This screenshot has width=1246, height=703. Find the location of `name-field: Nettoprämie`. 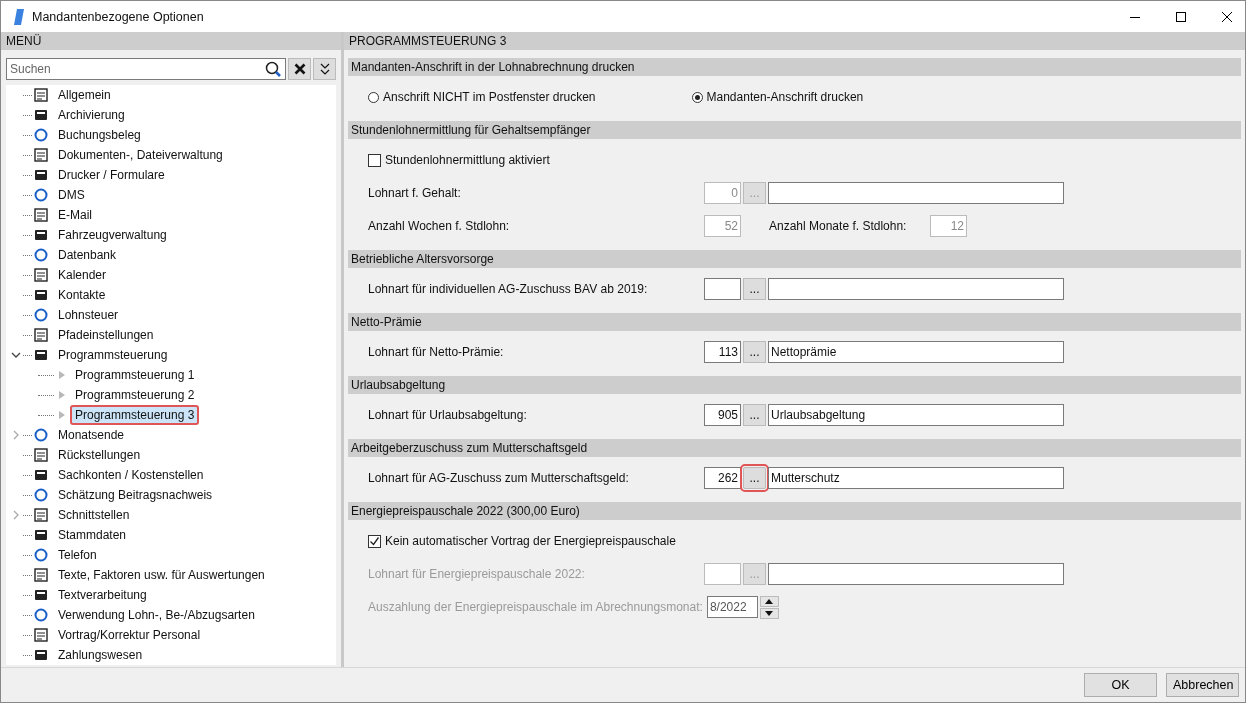

name-field: Nettoprämie is located at coordinates (916, 352).